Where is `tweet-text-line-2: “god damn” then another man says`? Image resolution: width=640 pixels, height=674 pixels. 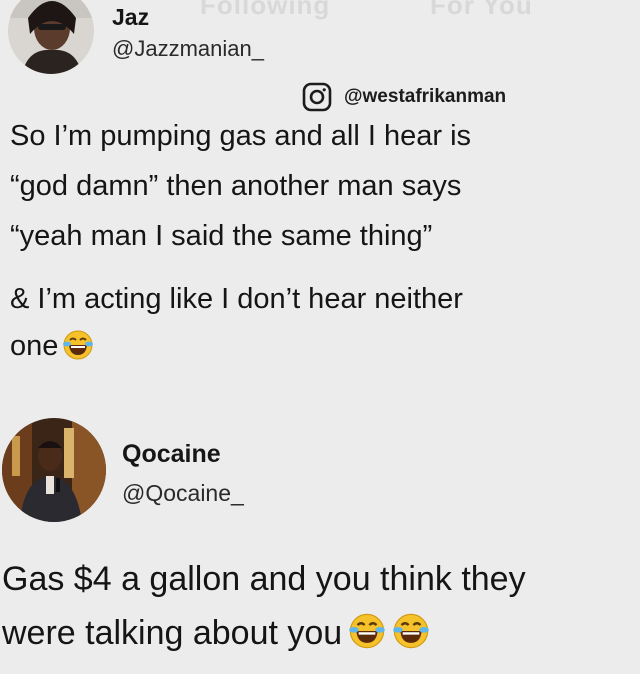
tweet-text-line-2: “god damn” then another man says is located at coordinates (236, 186).